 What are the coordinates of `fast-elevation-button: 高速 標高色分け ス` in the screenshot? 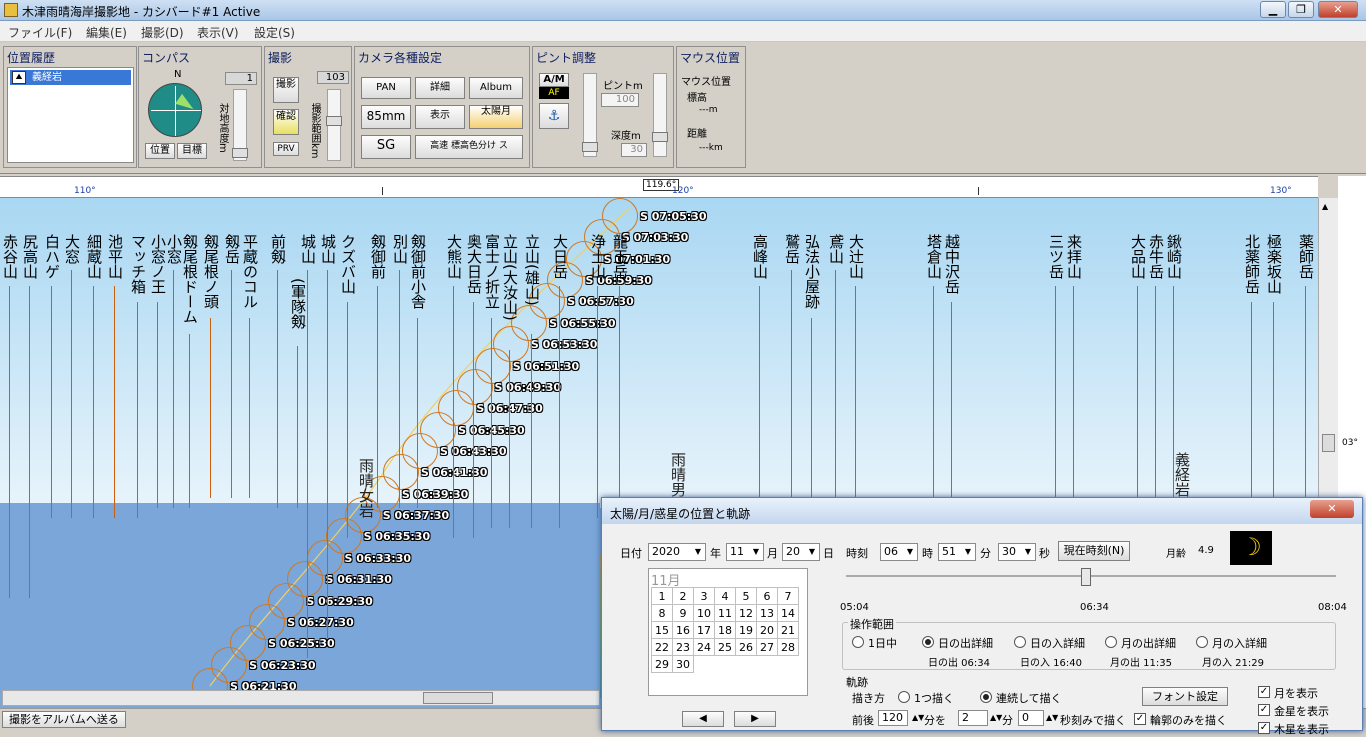 It's located at (469, 147).